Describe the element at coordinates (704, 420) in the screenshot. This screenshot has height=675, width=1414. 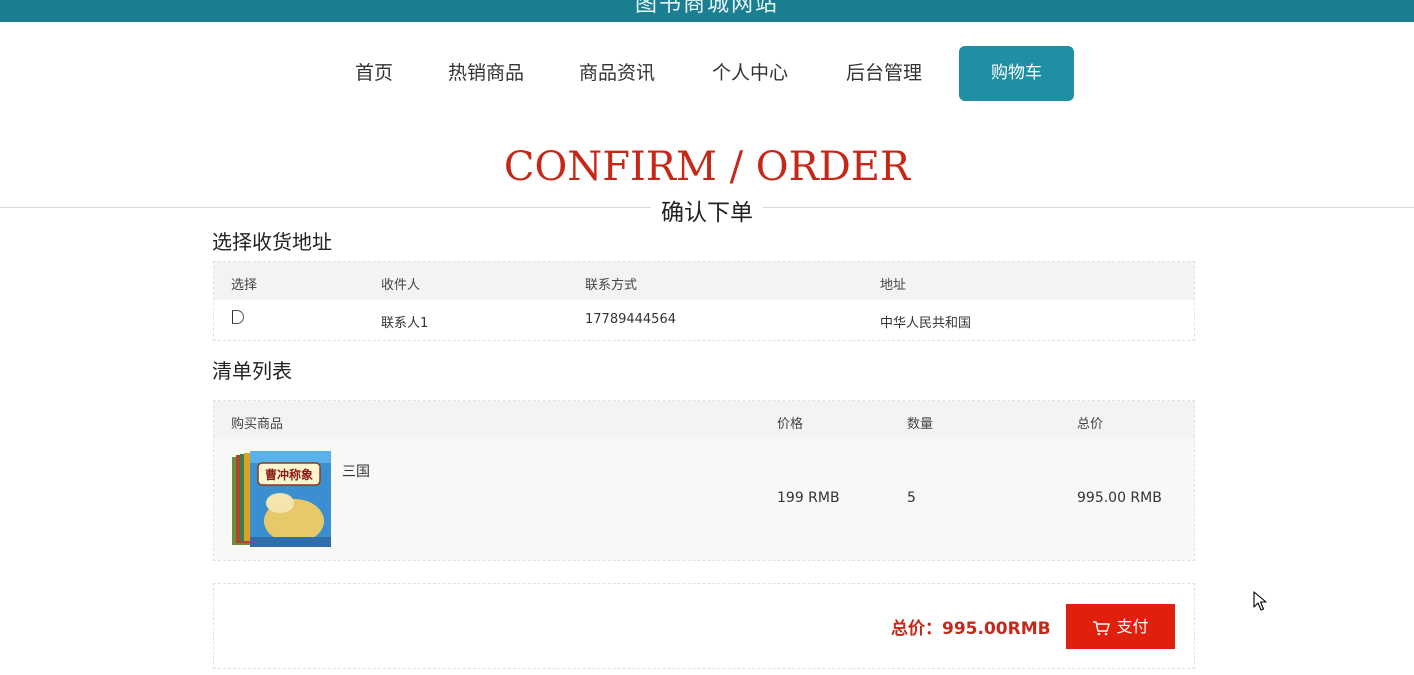
I see `order-table-header: 购买商品 价格 数量 总价` at that location.